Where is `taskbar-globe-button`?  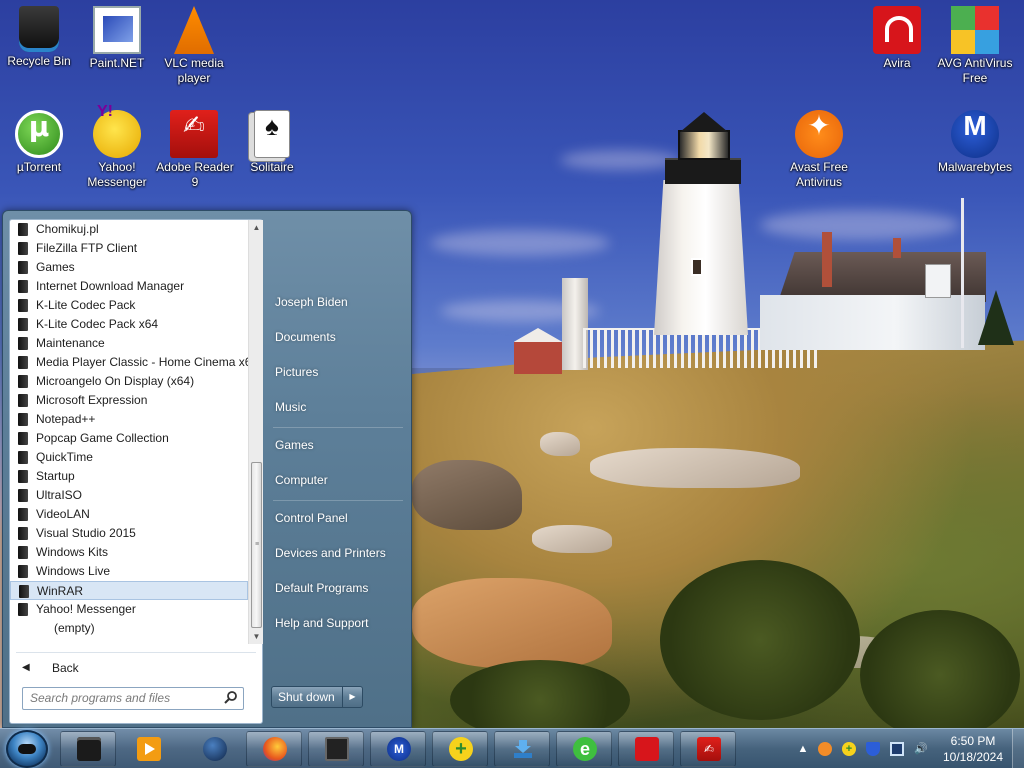 taskbar-globe-button is located at coordinates (214, 749).